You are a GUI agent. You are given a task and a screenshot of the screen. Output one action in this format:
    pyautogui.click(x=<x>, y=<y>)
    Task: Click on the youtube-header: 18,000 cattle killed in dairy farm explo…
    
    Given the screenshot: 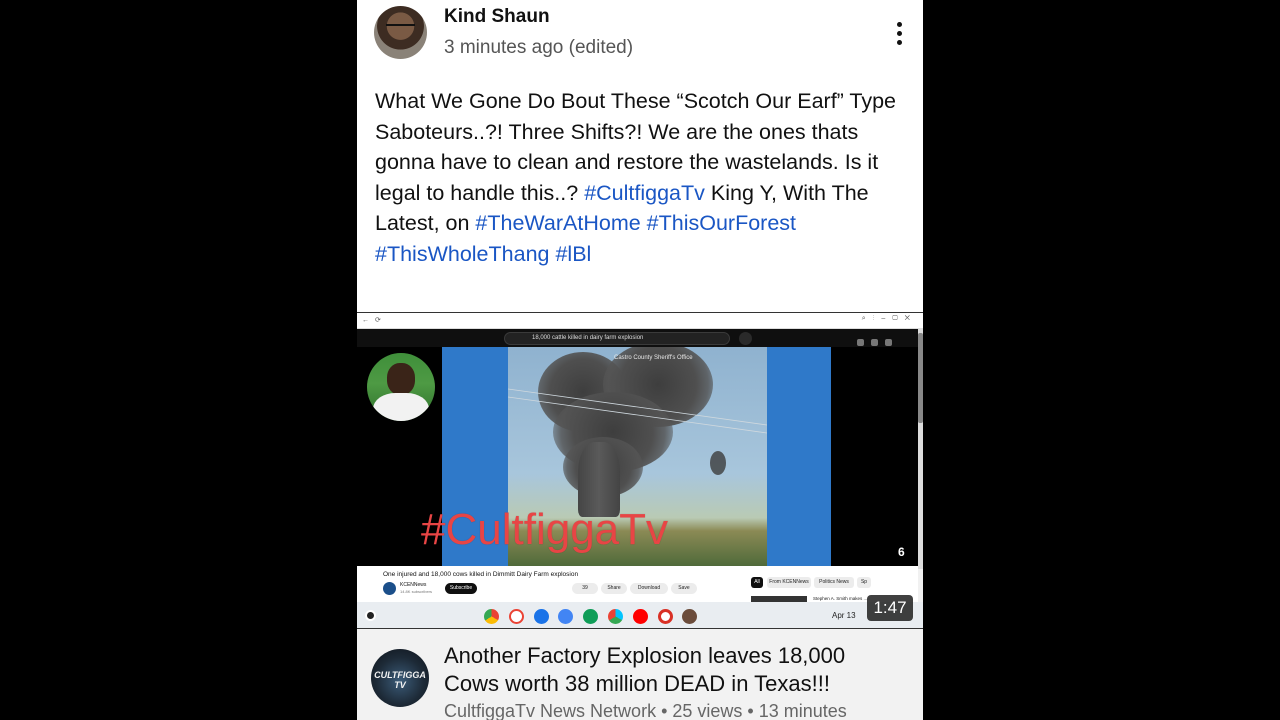 What is the action you would take?
    pyautogui.click(x=640, y=338)
    